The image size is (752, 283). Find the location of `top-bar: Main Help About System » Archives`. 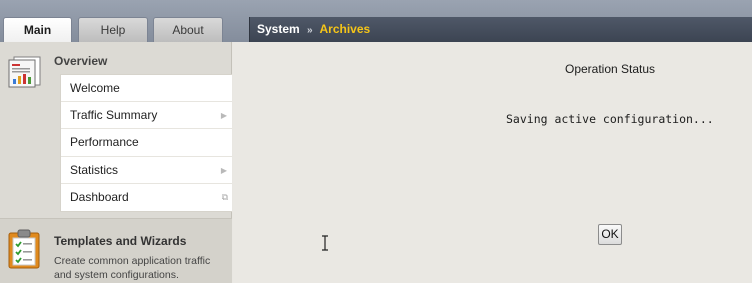

top-bar: Main Help About System » Archives is located at coordinates (376, 21).